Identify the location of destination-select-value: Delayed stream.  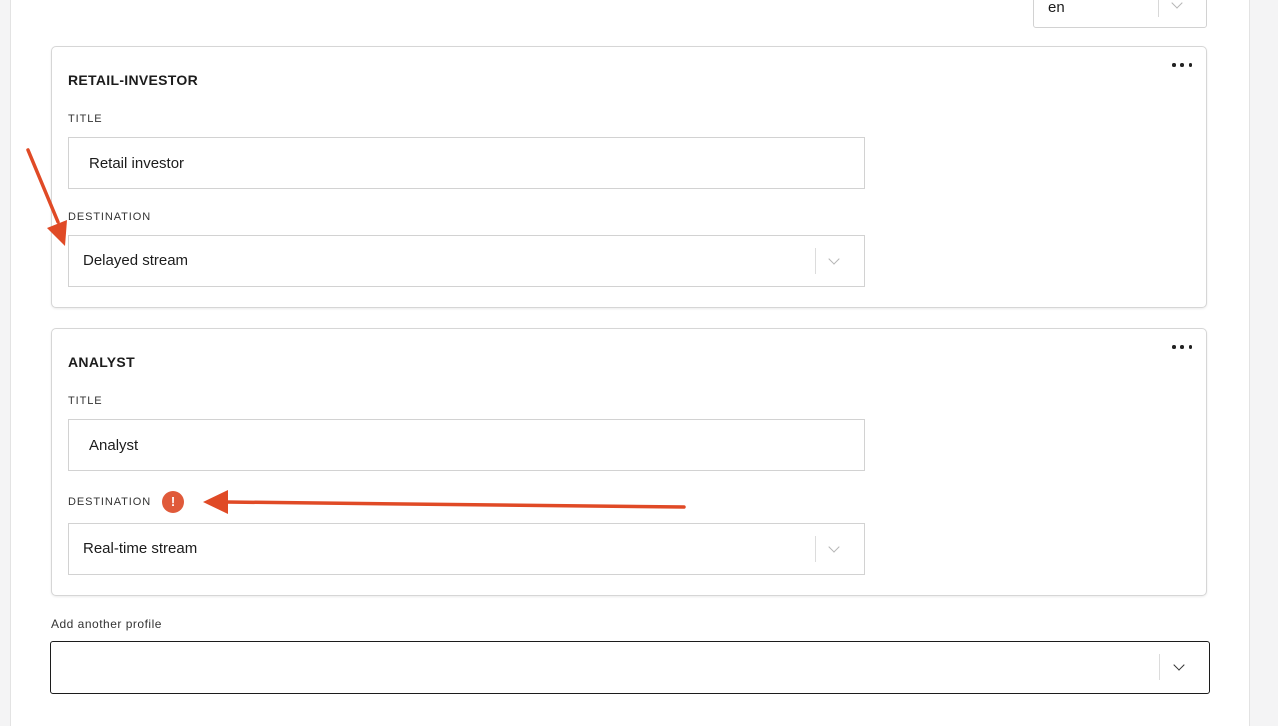
(136, 260).